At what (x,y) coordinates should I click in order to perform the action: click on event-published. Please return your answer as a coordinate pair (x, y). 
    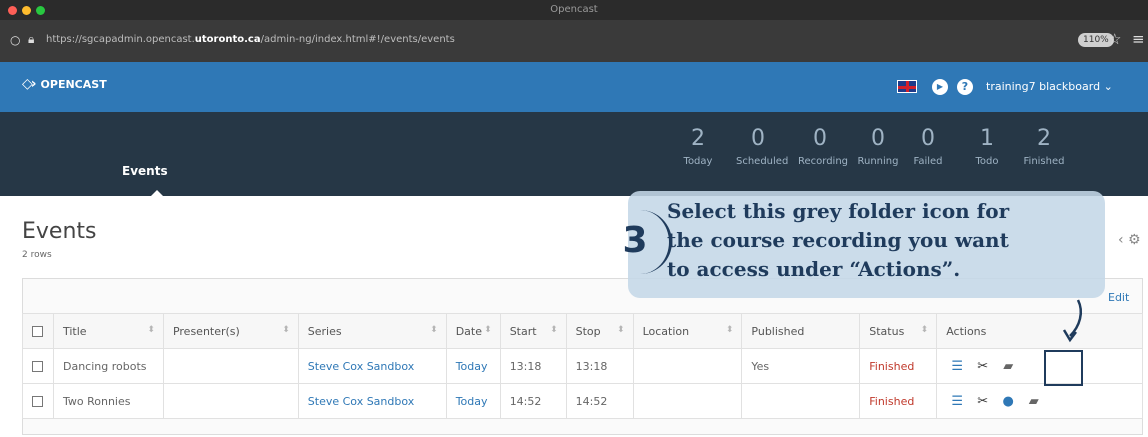
    Looking at the image, I should click on (801, 401).